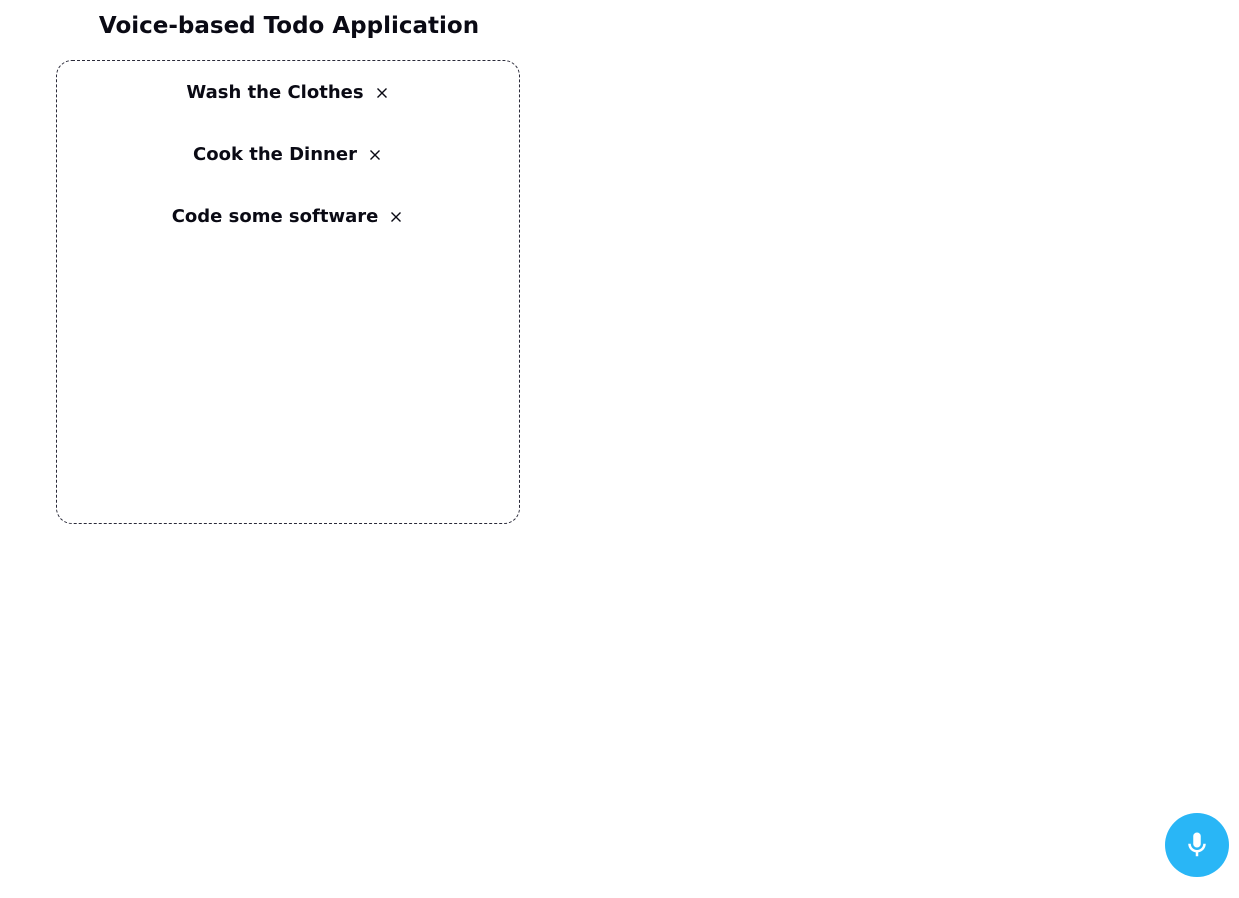  Describe the element at coordinates (288, 110) in the screenshot. I see `todo-item: Wash the Clothes` at that location.